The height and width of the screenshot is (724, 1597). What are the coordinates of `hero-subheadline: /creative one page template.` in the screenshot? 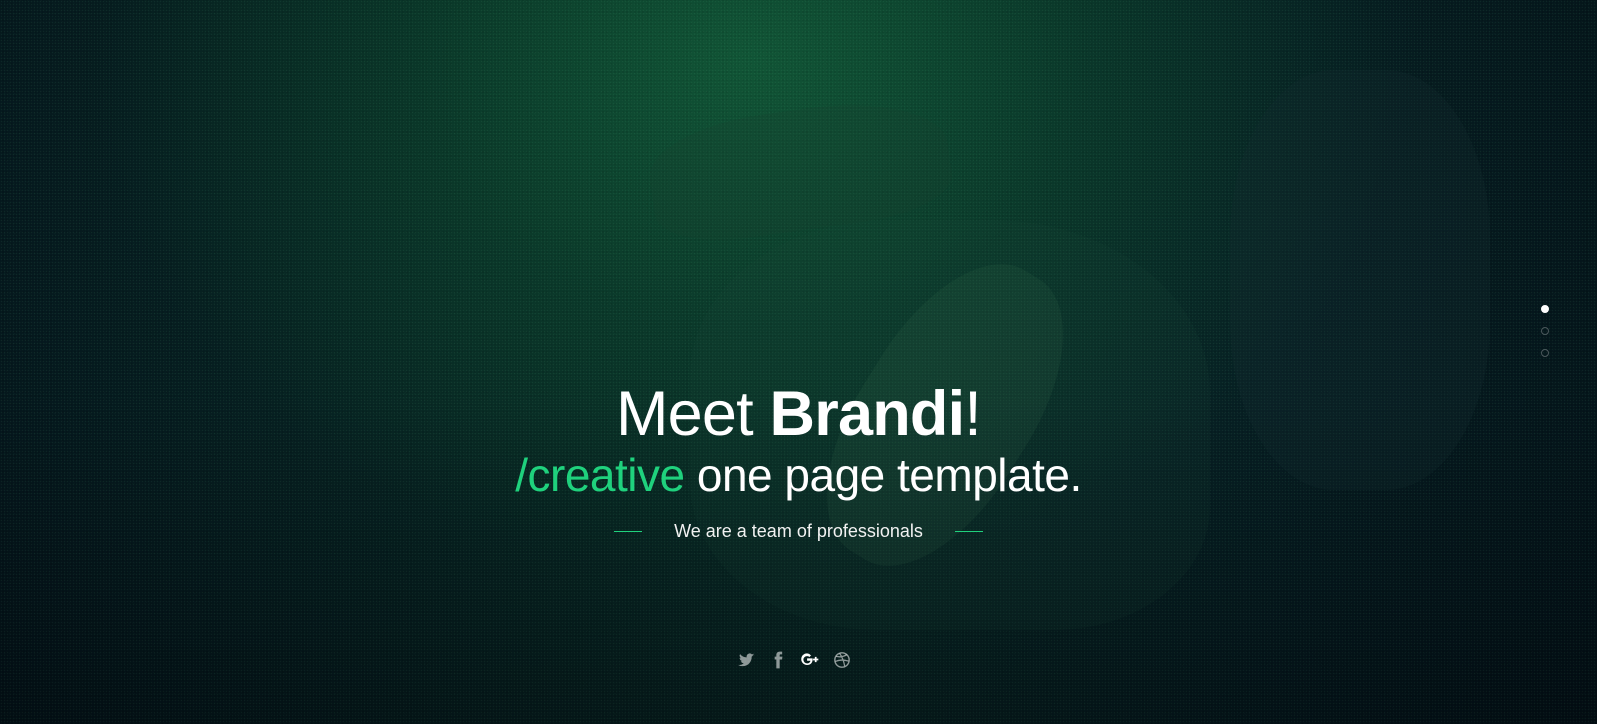 It's located at (798, 475).